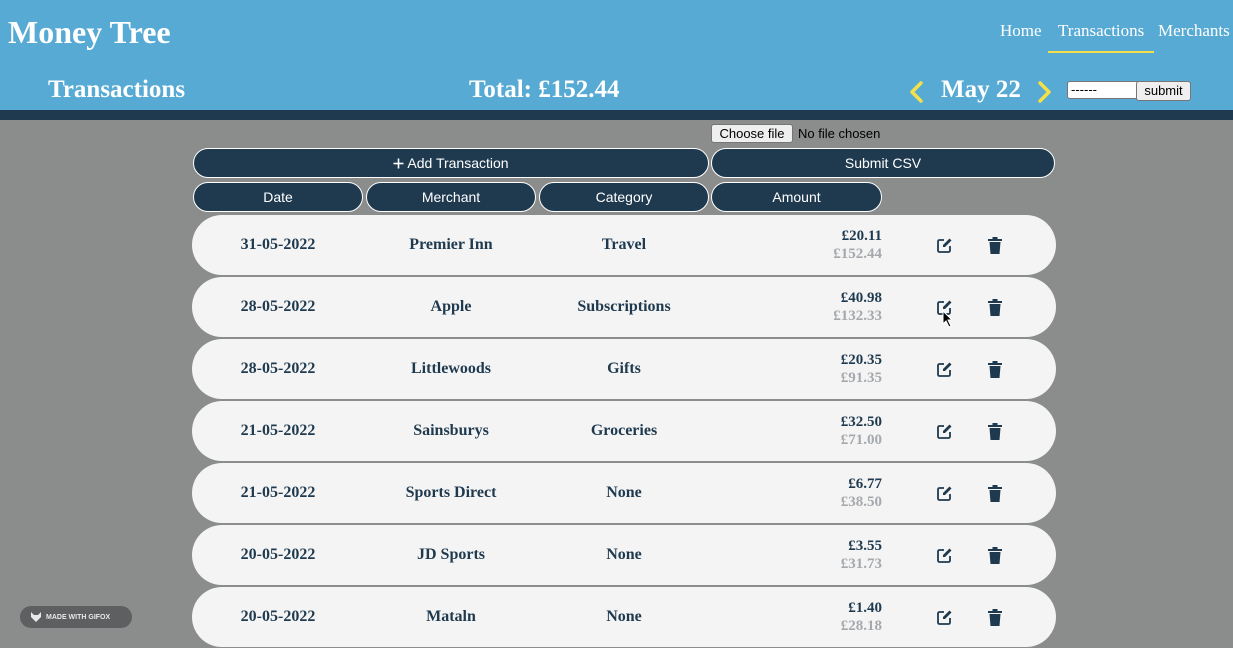 The height and width of the screenshot is (648, 1233). What do you see at coordinates (1194, 36) in the screenshot?
I see `nav-merchants: Merchants` at bounding box center [1194, 36].